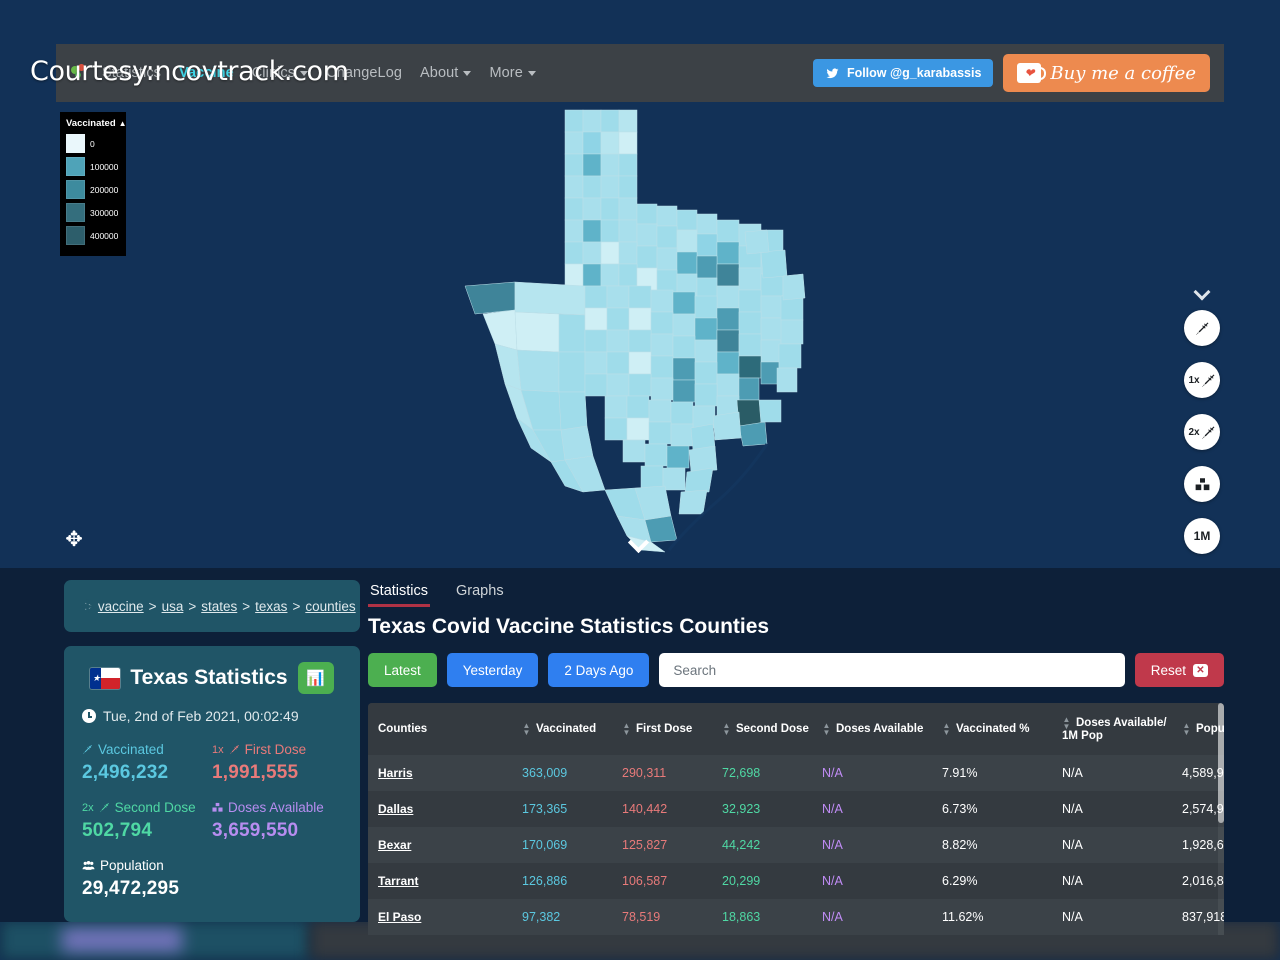 The width and height of the screenshot is (1280, 960). I want to click on breadcrumb-item-usa: usa, so click(173, 606).